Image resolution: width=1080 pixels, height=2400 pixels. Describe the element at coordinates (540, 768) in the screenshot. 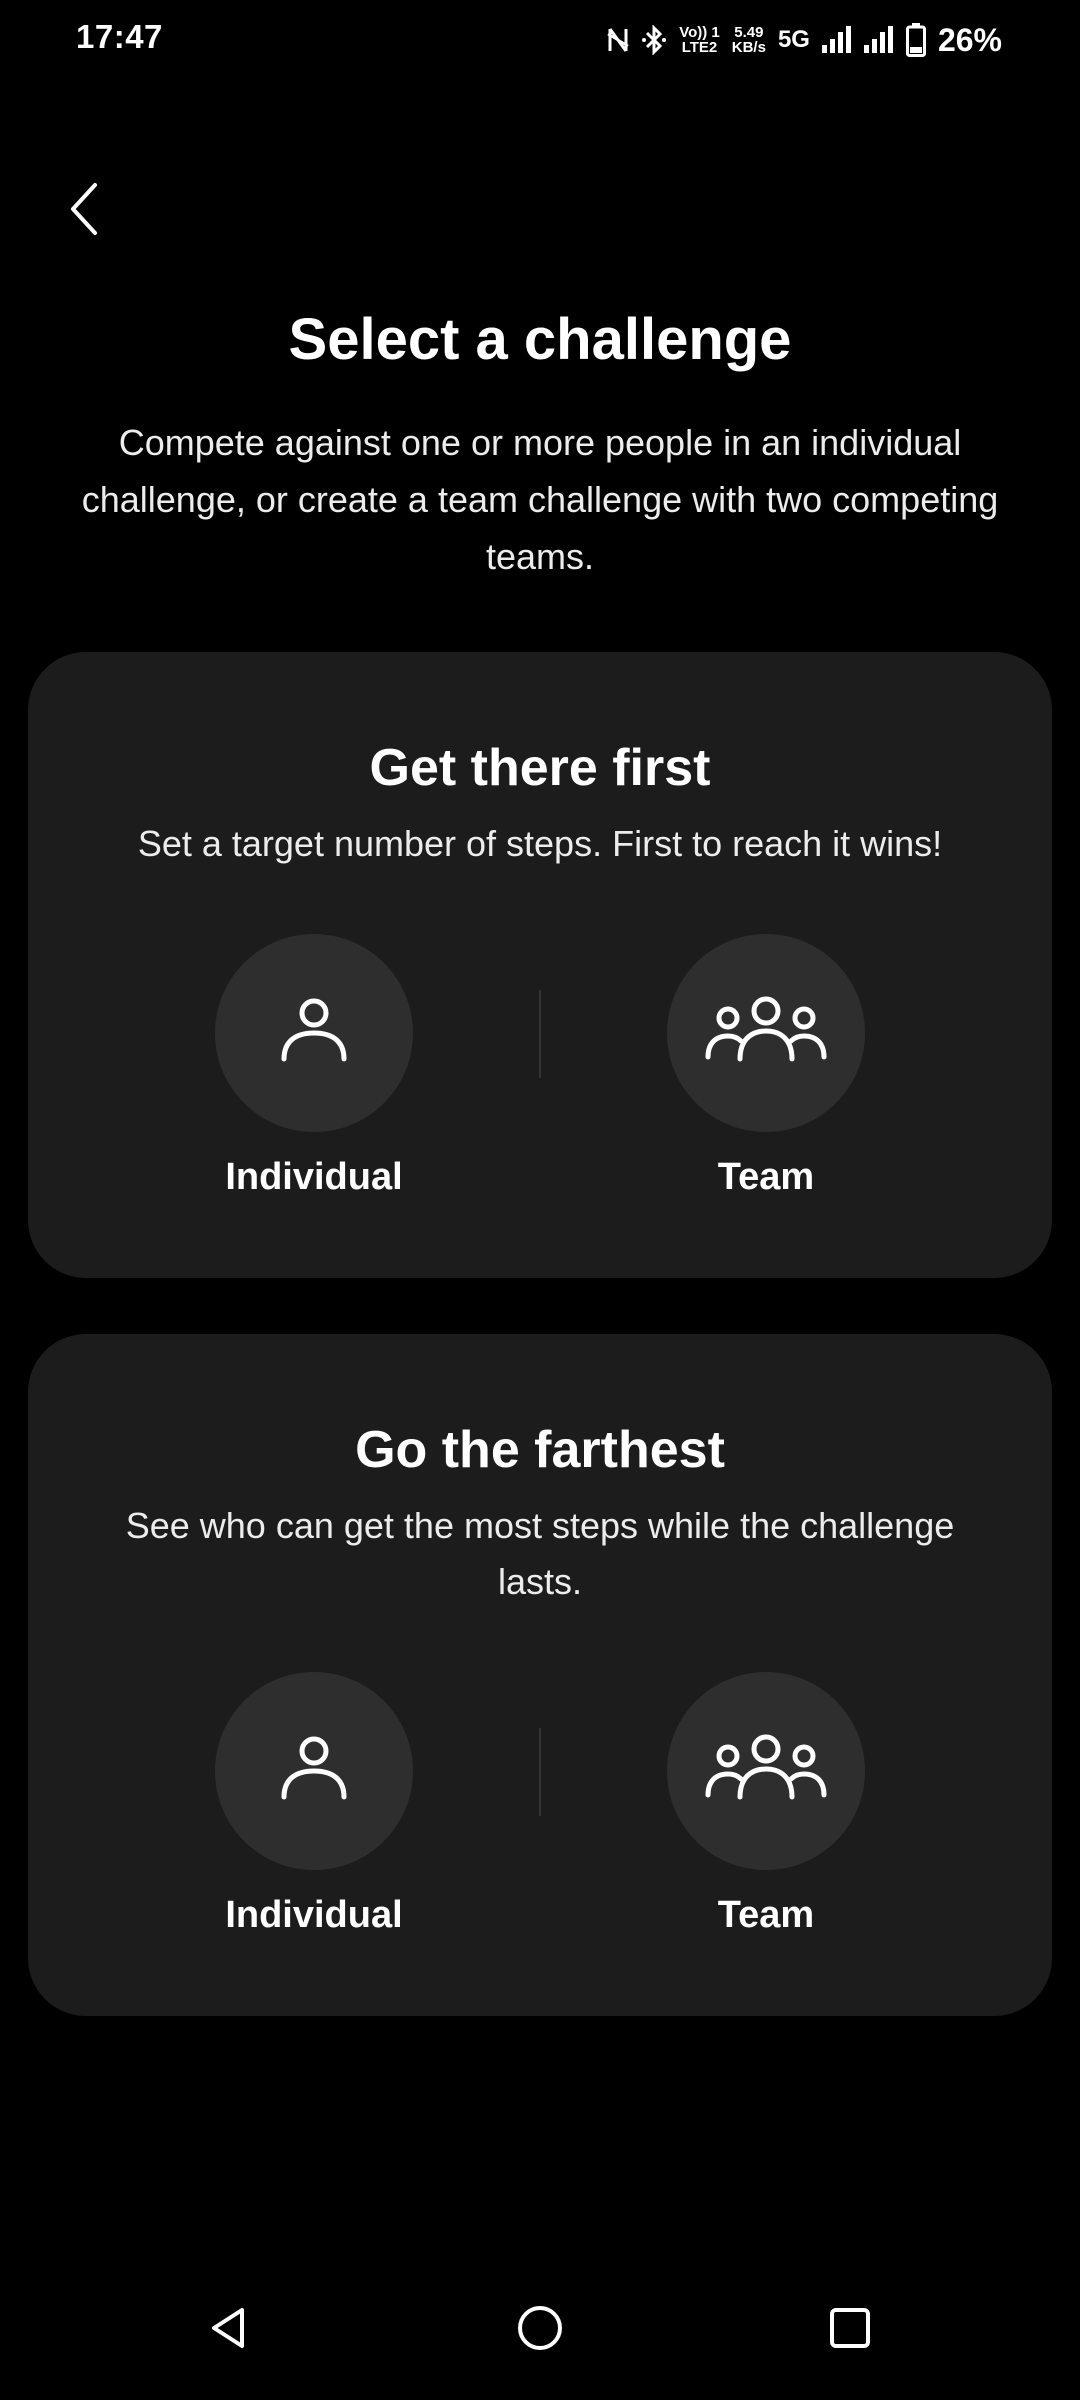

I see `card-title: Get there first` at that location.